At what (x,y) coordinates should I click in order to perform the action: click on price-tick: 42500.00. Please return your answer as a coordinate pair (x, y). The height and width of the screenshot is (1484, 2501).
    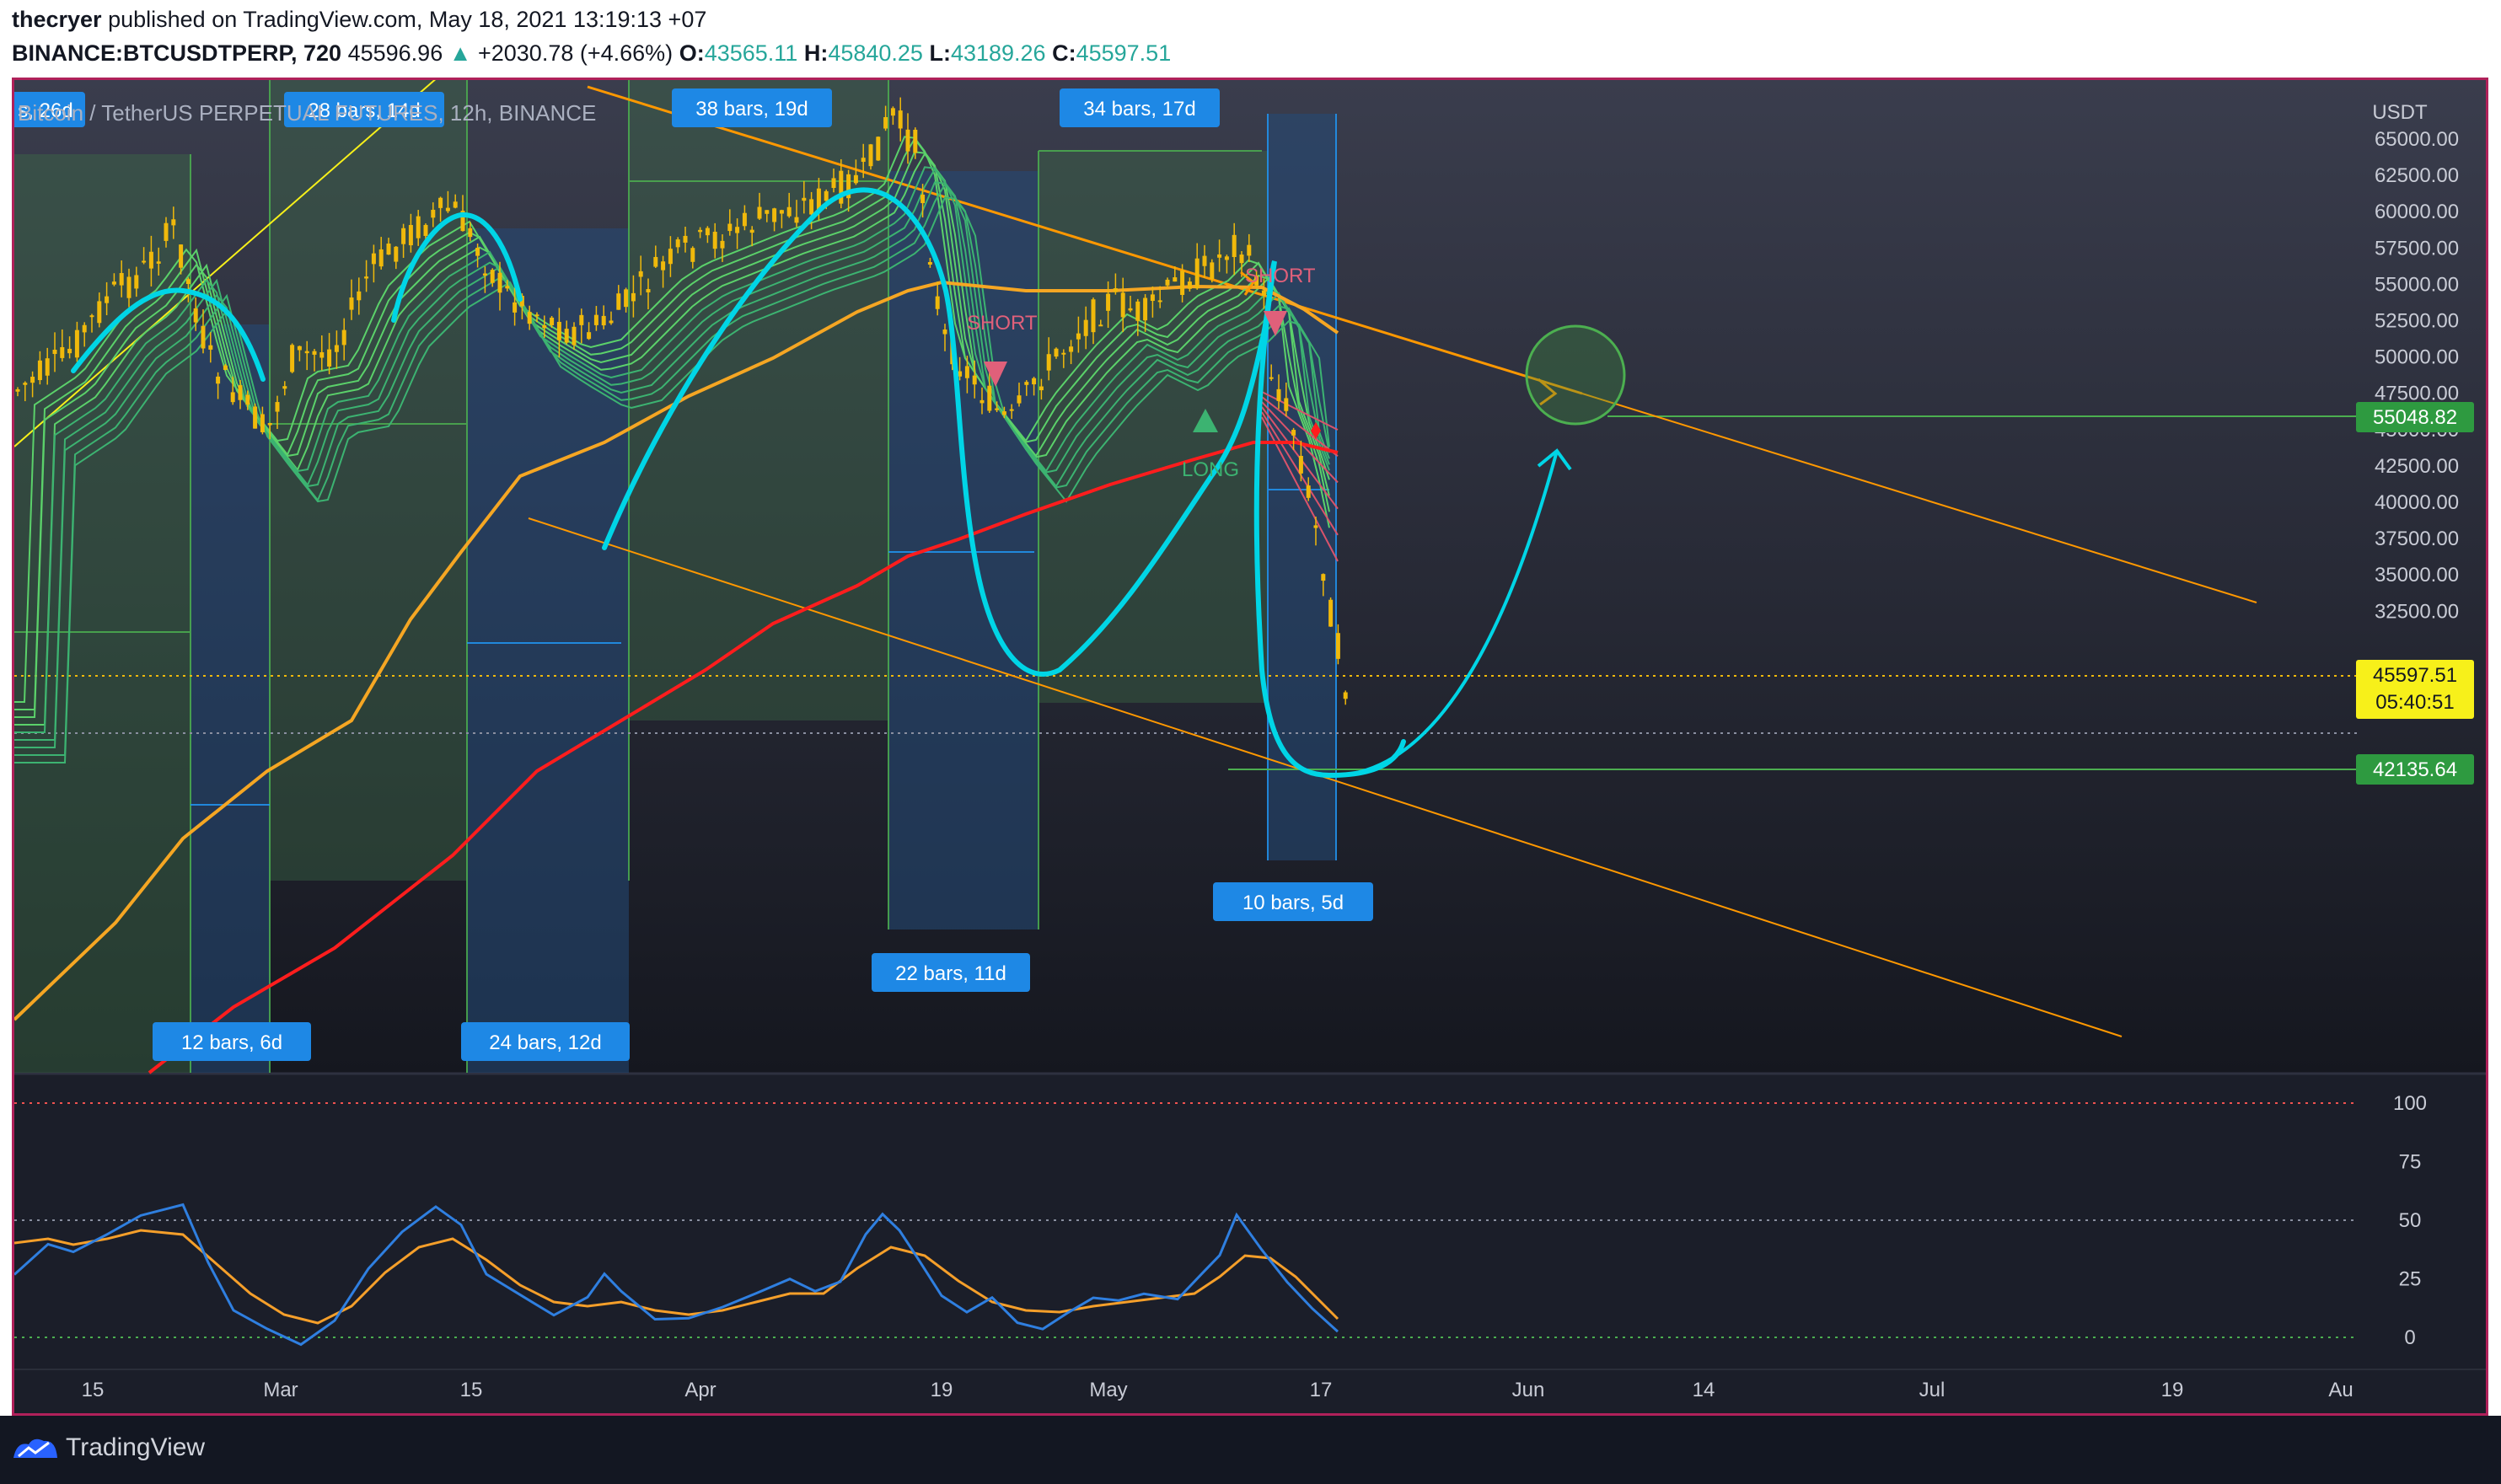
    Looking at the image, I should click on (2417, 467).